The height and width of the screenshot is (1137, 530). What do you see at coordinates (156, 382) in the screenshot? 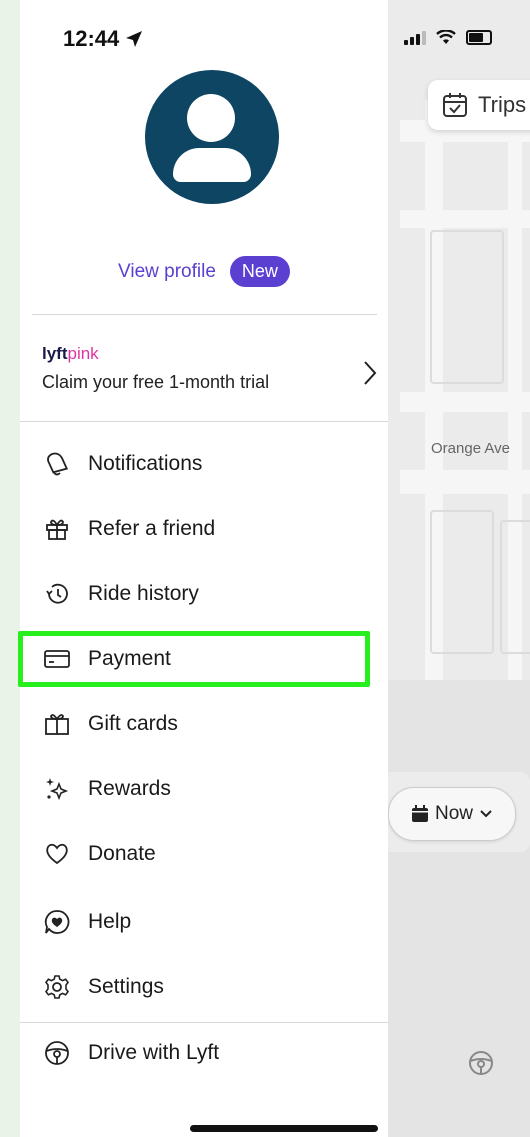
I see `lyft-pink-promo-text: Claim your free 1-month trial` at bounding box center [156, 382].